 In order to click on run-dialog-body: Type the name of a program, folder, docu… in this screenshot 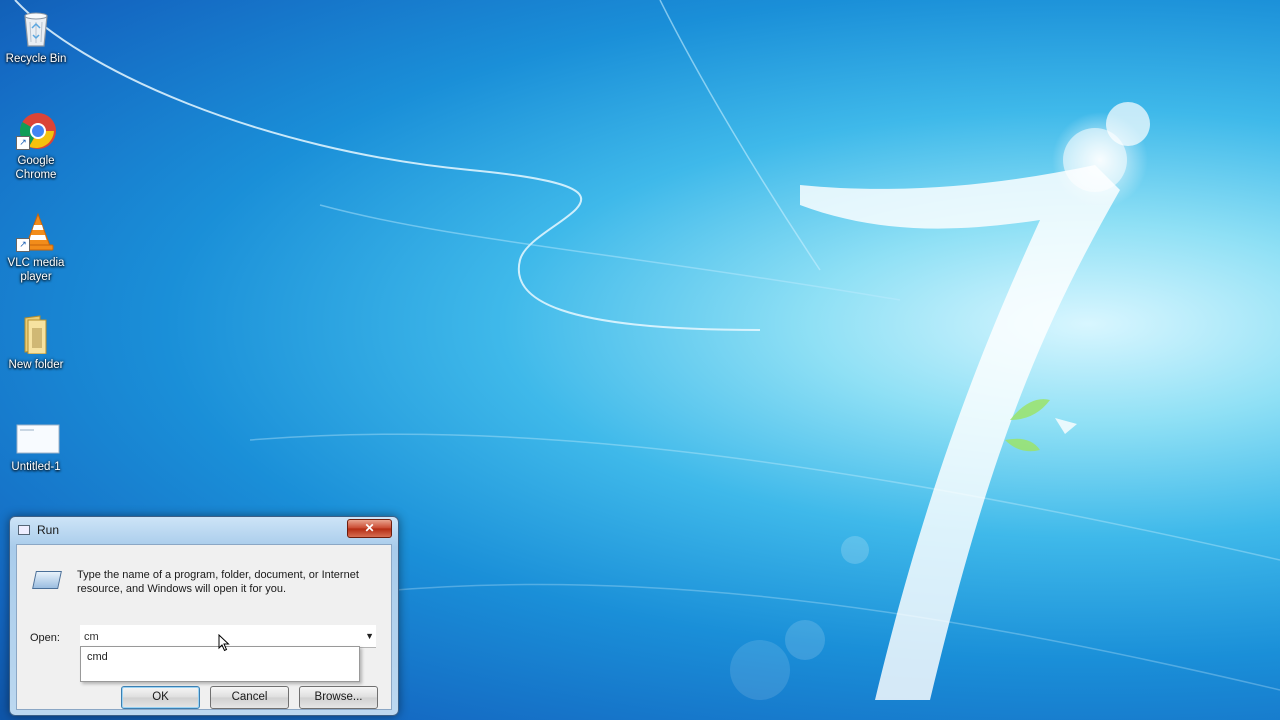, I will do `click(204, 627)`.